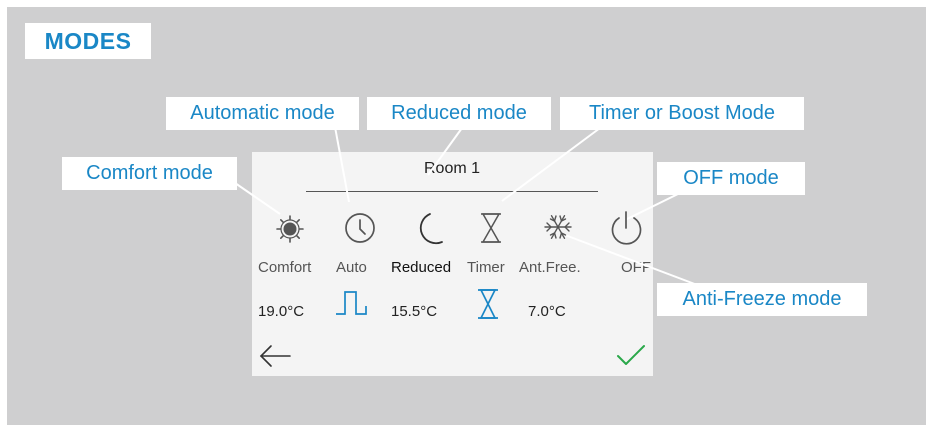 The width and height of the screenshot is (926, 432). What do you see at coordinates (149, 173) in the screenshot?
I see `callout-comfort-mode: Comfort mode` at bounding box center [149, 173].